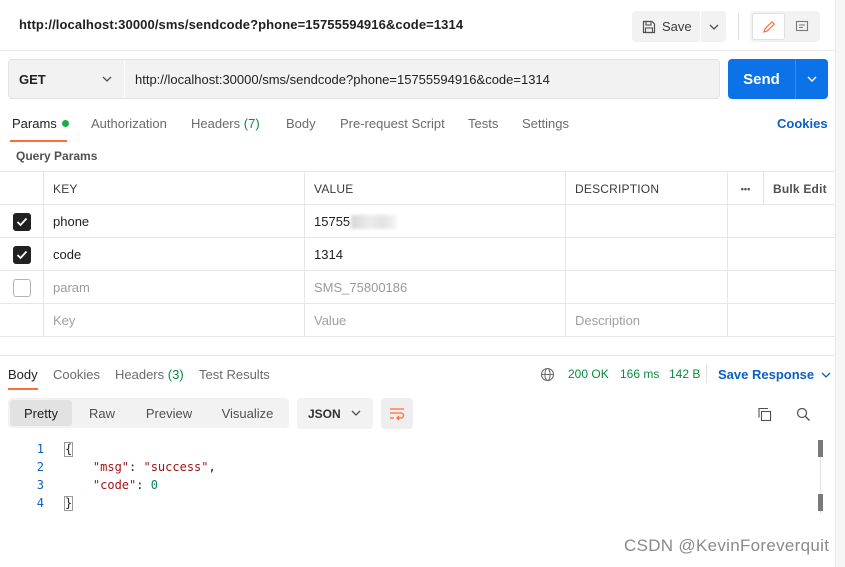 The image size is (845, 567). I want to click on param-key: param, so click(174, 287).